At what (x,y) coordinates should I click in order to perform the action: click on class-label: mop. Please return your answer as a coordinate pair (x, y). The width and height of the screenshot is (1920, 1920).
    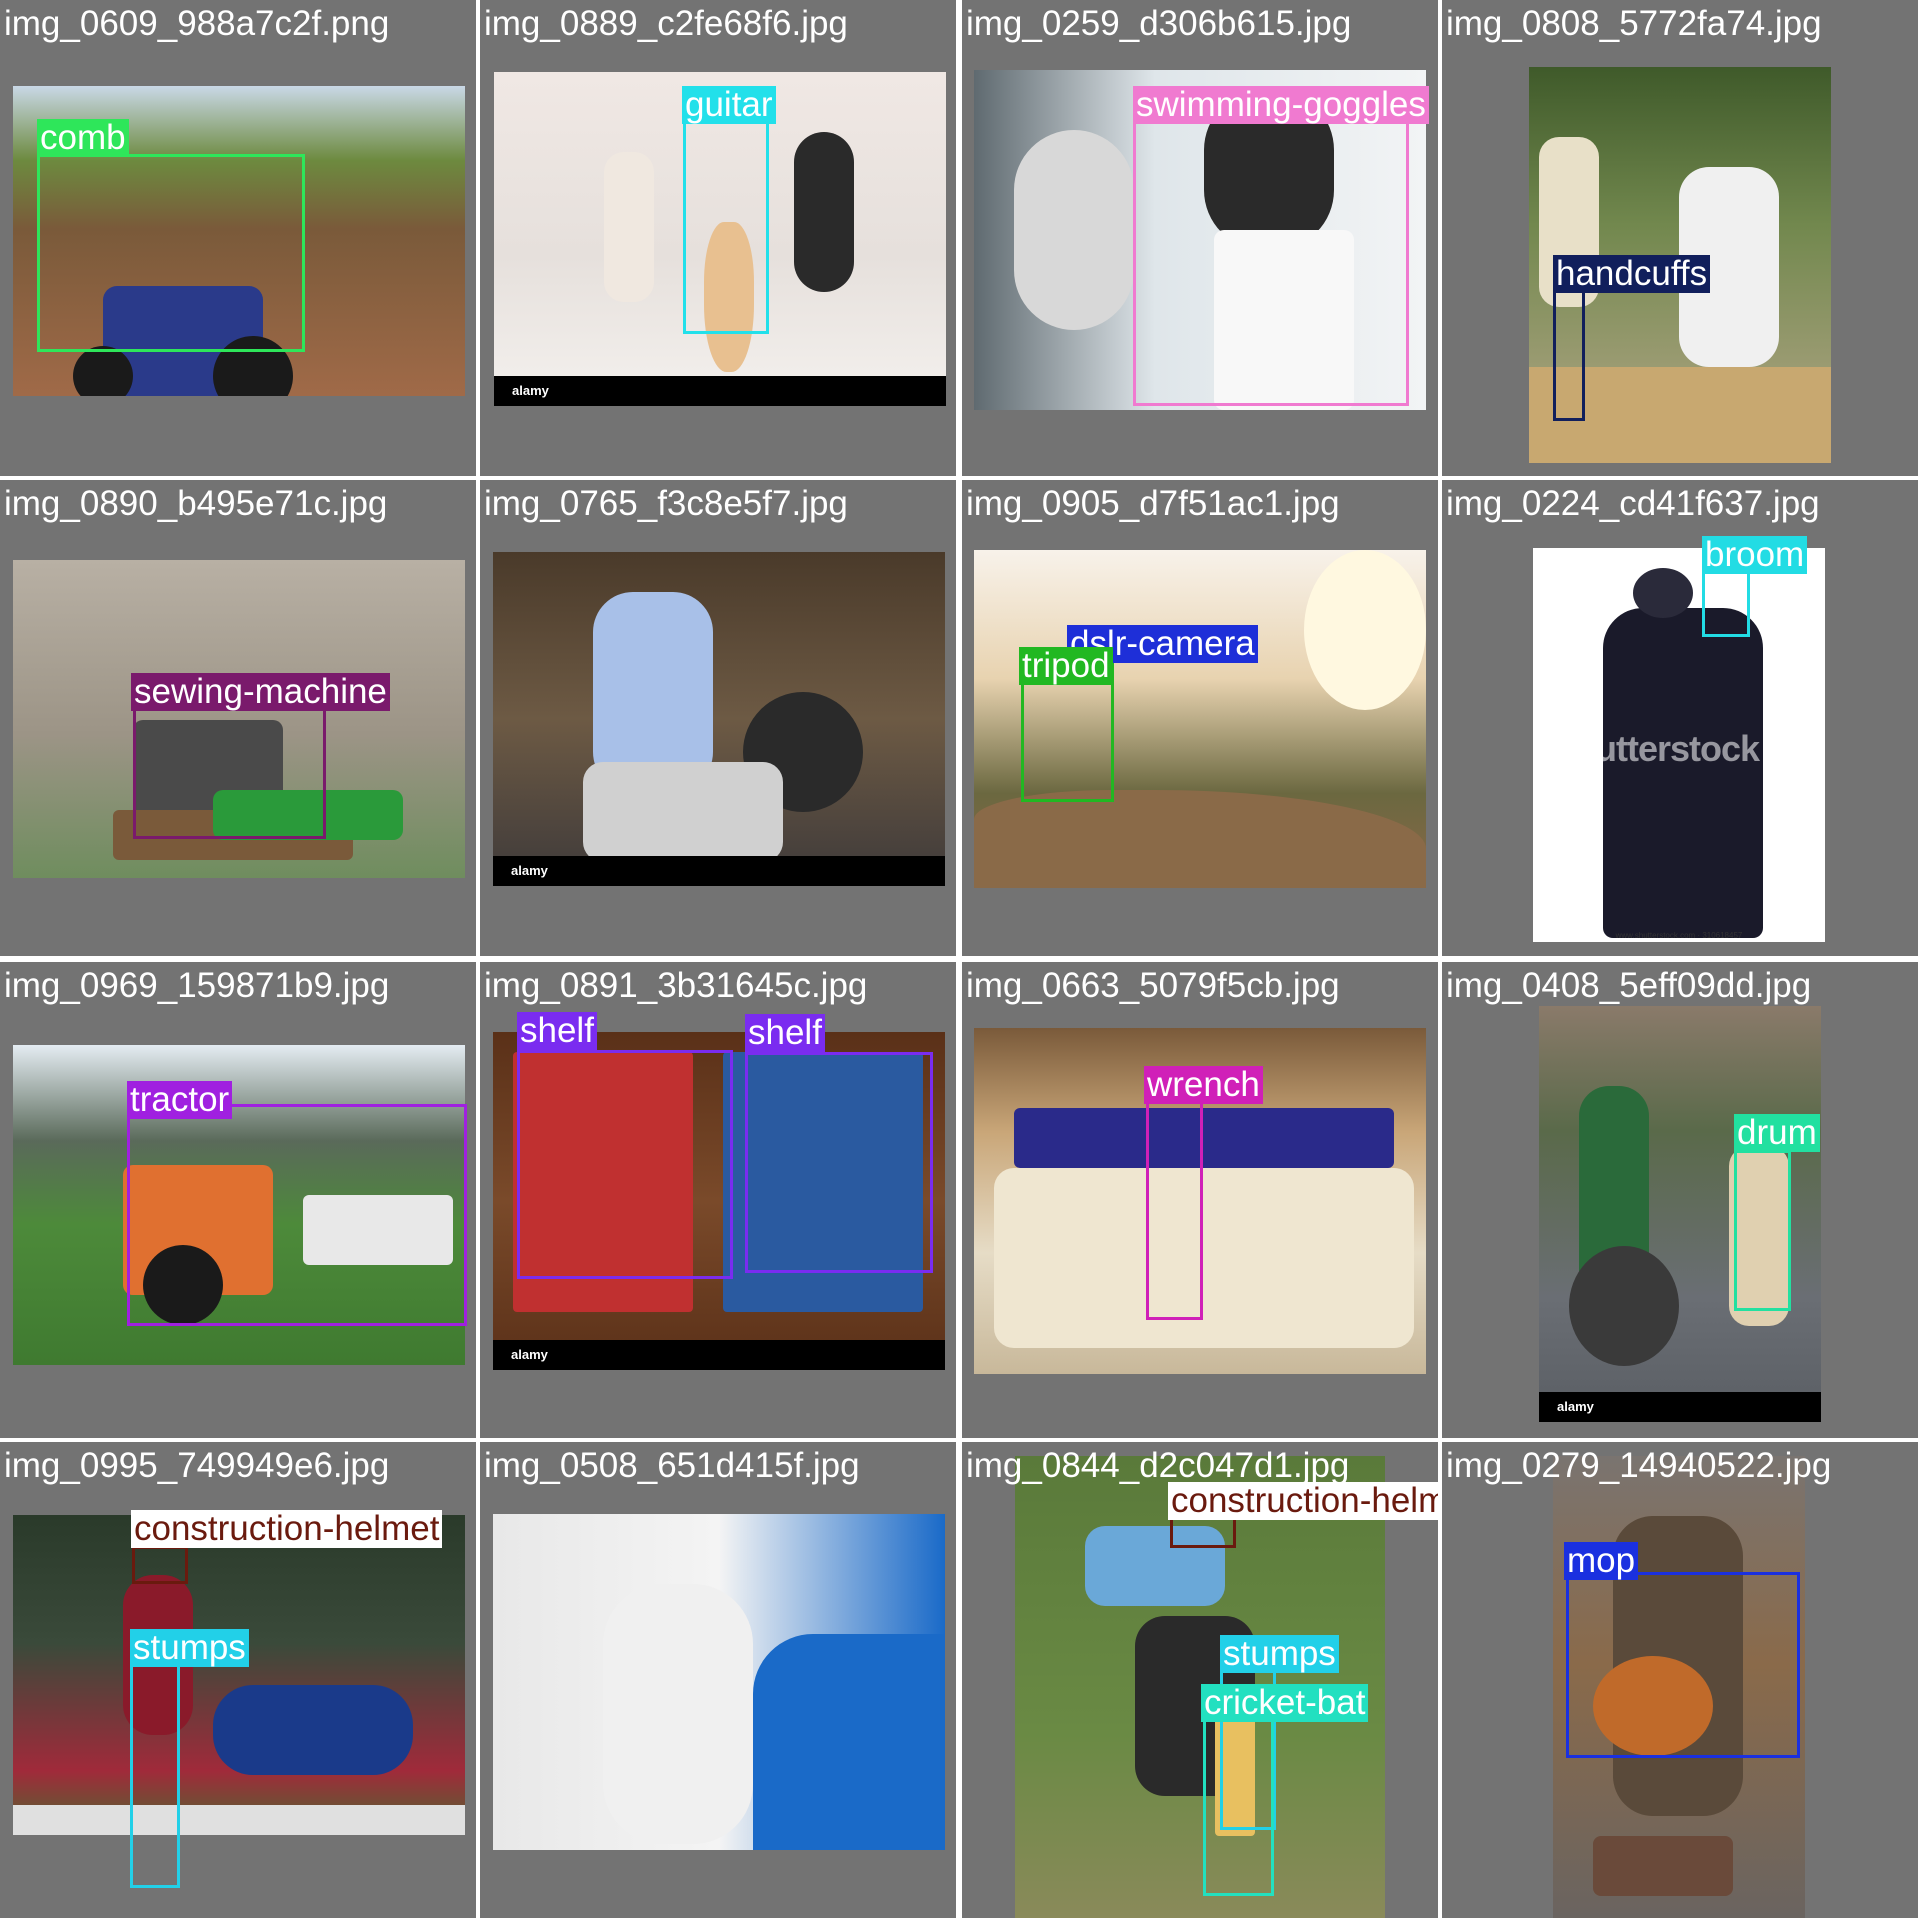
    Looking at the image, I should click on (1601, 1561).